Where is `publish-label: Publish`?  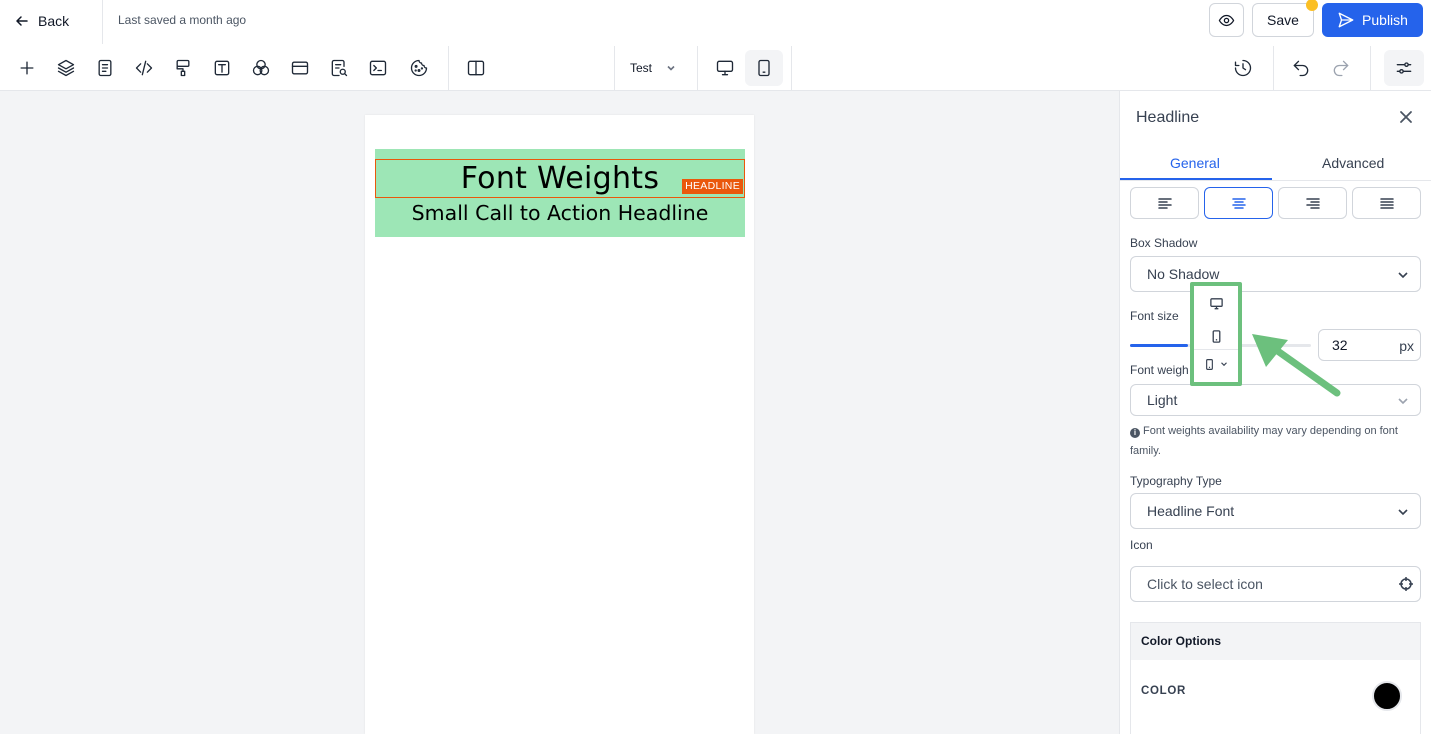 publish-label: Publish is located at coordinates (1385, 20).